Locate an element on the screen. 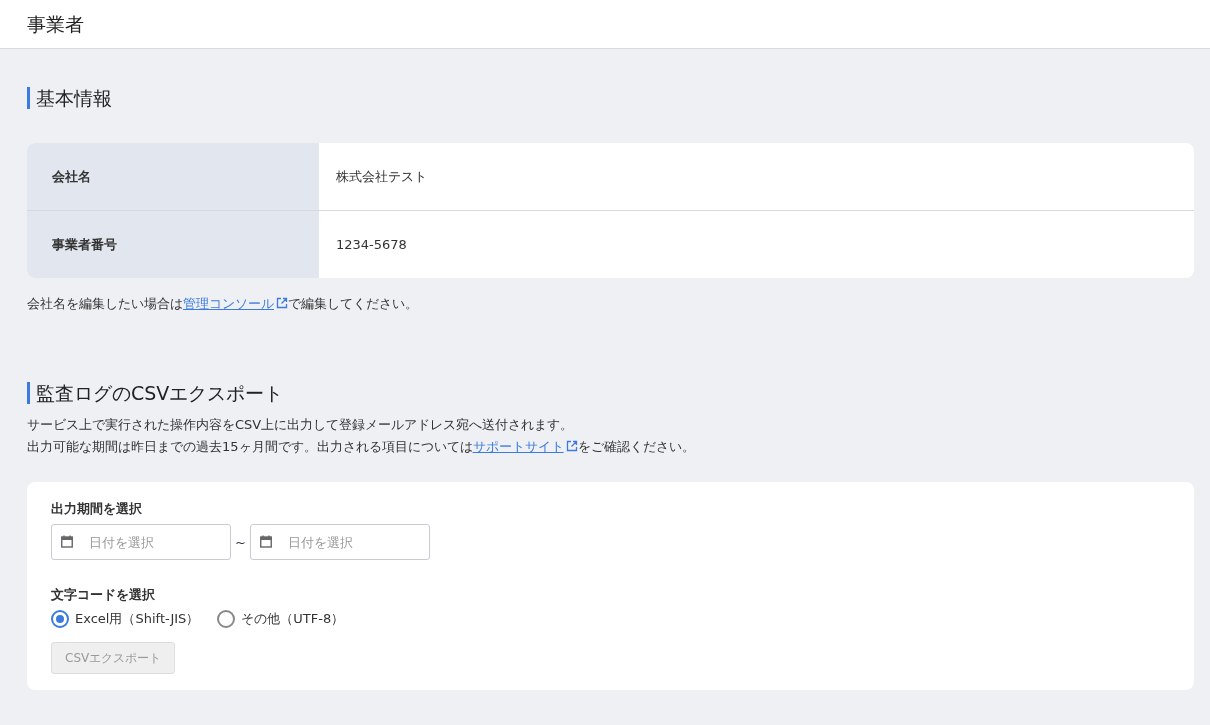  note-text: 会社名を編集したい場合は管理コンソール で編集してください。 is located at coordinates (223, 304).